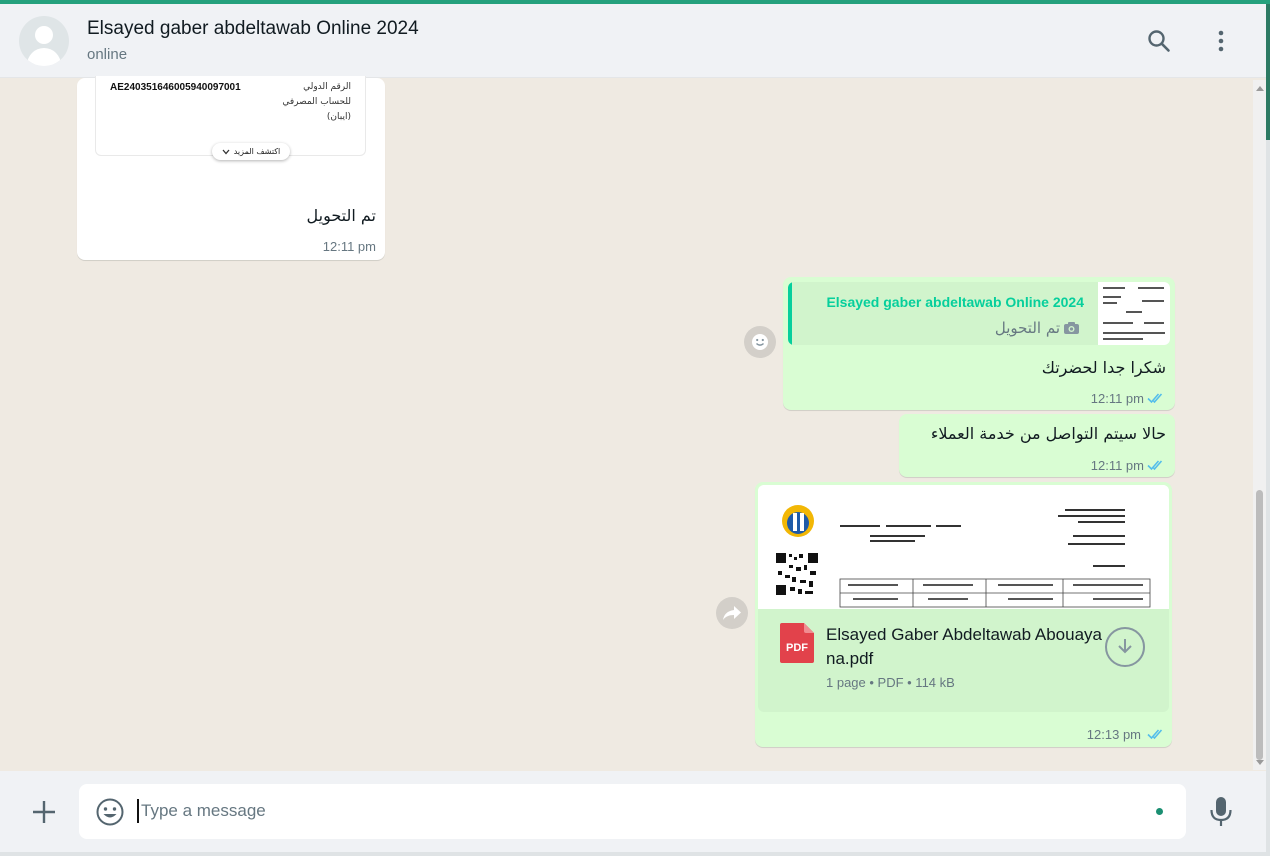 Image resolution: width=1270 pixels, height=856 pixels. What do you see at coordinates (797, 648) in the screenshot?
I see `pdf-label: PDF` at bounding box center [797, 648].